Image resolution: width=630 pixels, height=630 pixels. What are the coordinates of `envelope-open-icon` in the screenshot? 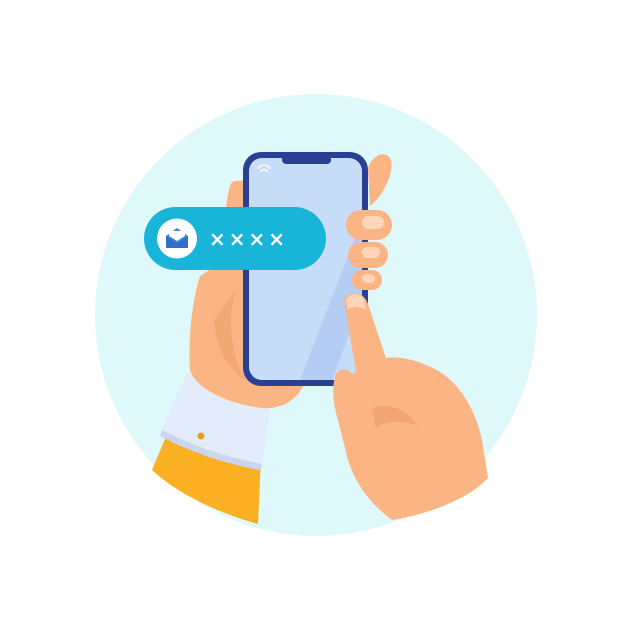 It's located at (177, 238).